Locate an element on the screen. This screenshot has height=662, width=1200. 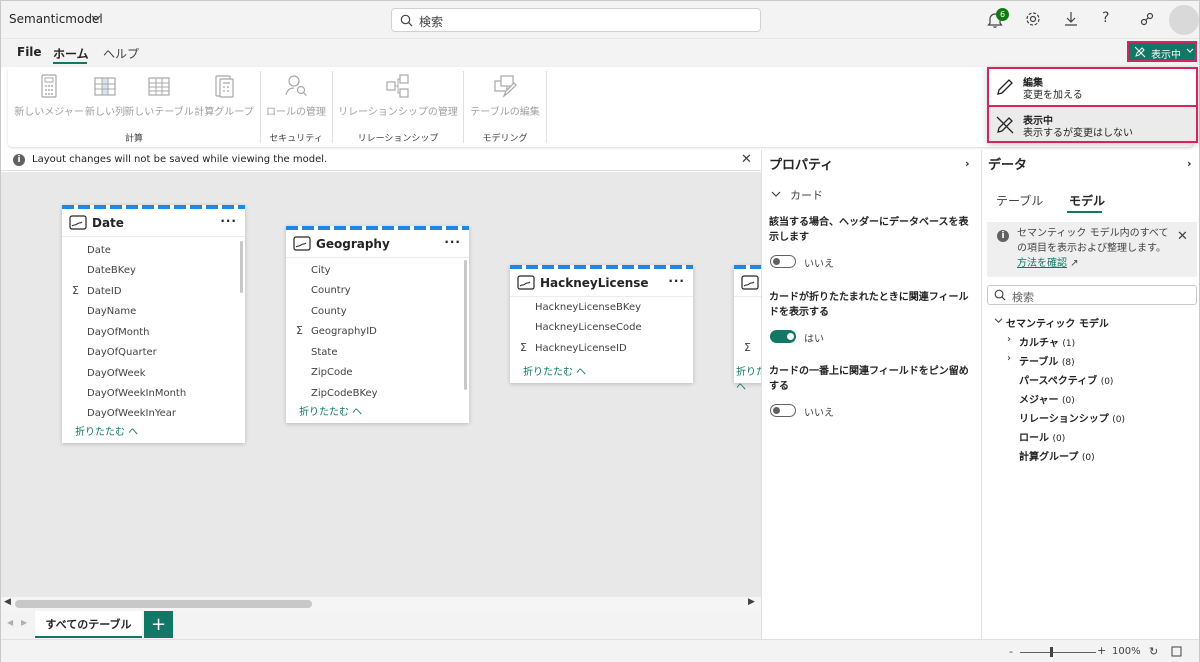
edit-tables-button: テーブルの編集 is located at coordinates (505, 95).